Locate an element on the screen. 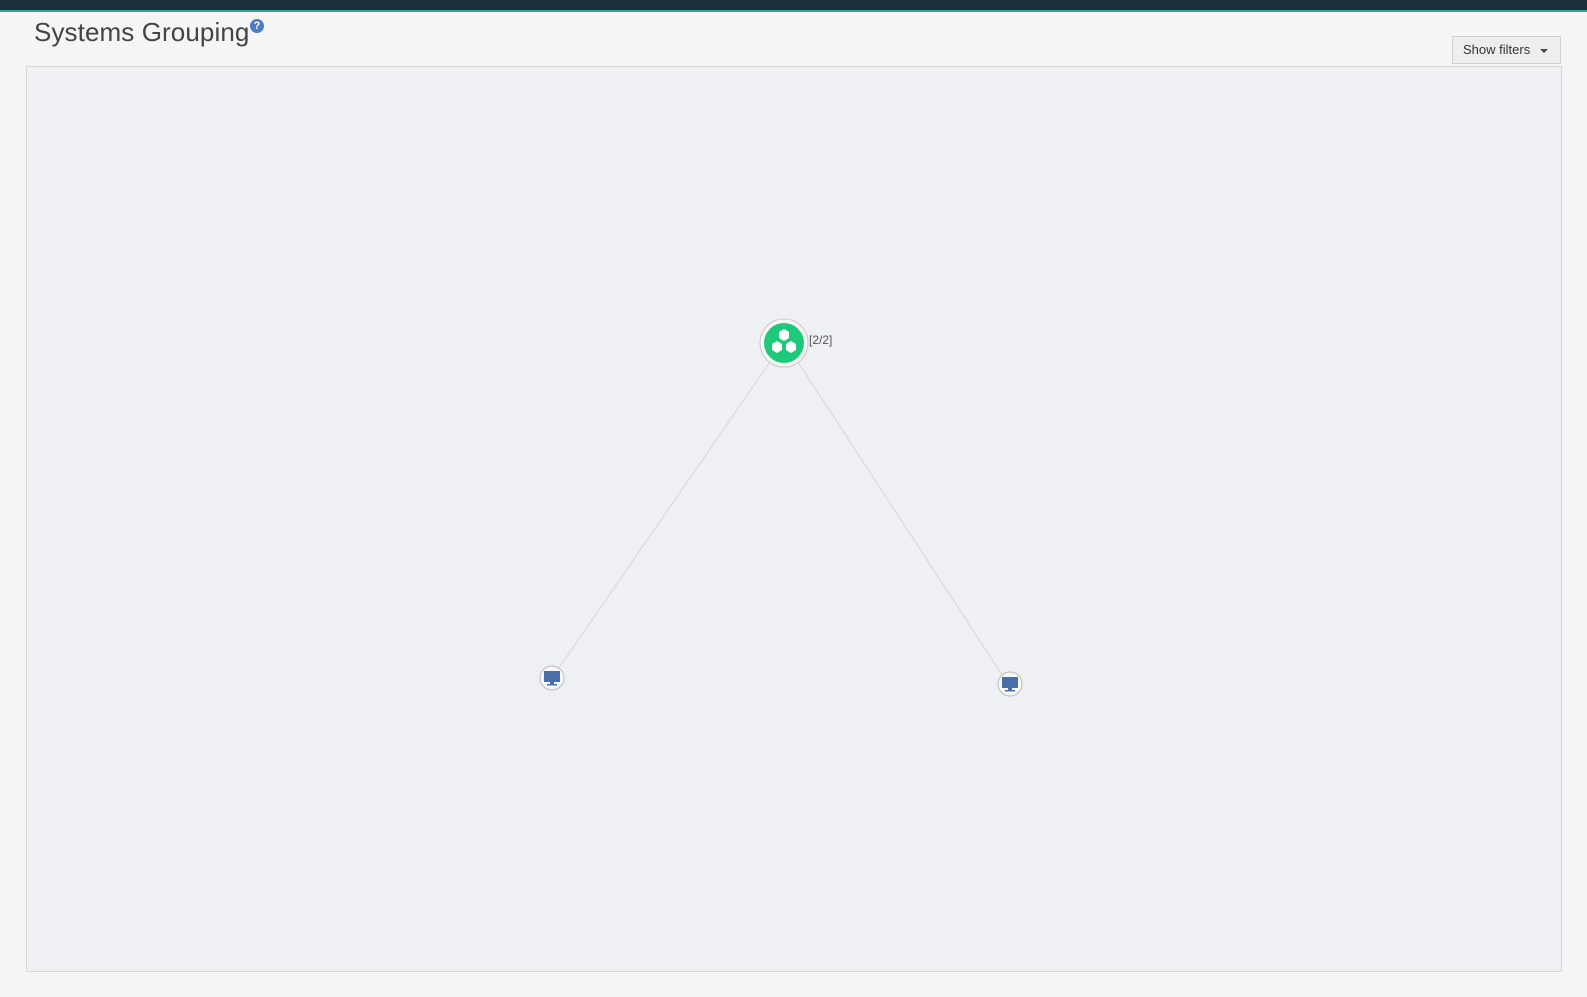  graph-edge-right is located at coordinates (902, 521).